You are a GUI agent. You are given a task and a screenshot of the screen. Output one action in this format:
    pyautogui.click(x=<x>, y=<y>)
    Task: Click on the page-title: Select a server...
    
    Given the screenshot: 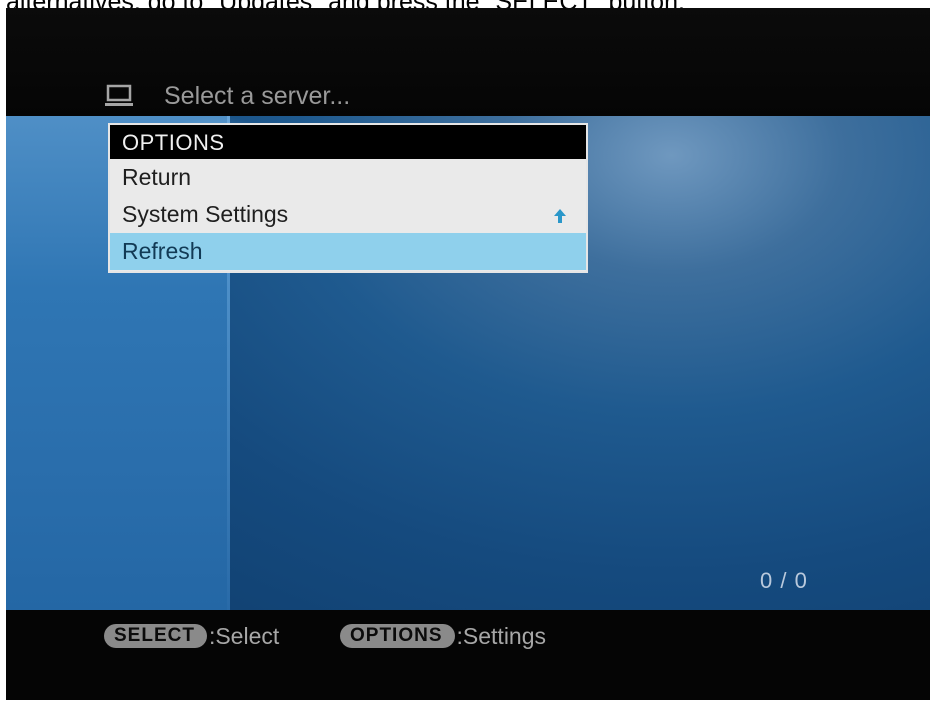 What is the action you would take?
    pyautogui.click(x=257, y=96)
    